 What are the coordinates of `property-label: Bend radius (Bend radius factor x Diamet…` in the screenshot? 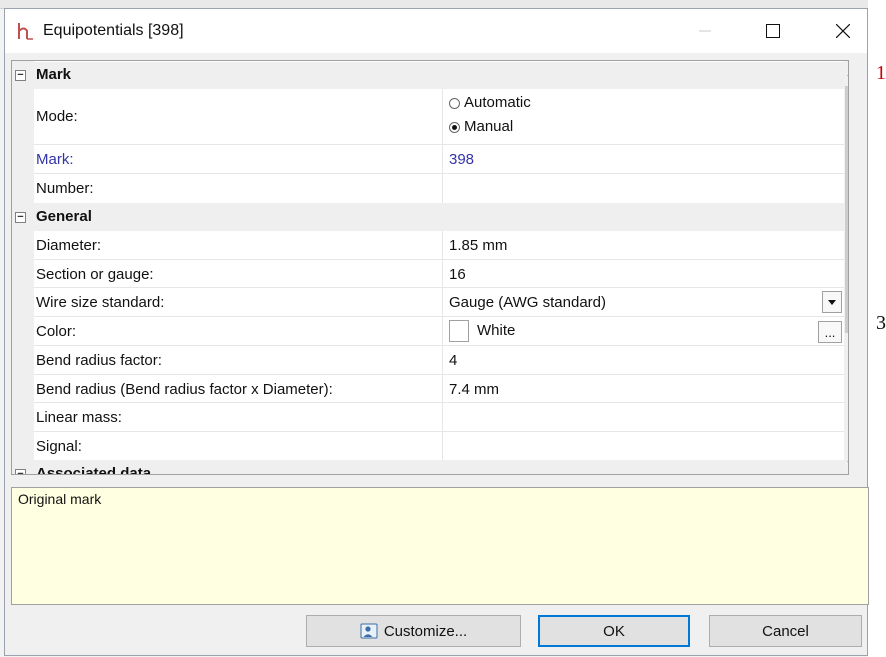 It's located at (184, 389).